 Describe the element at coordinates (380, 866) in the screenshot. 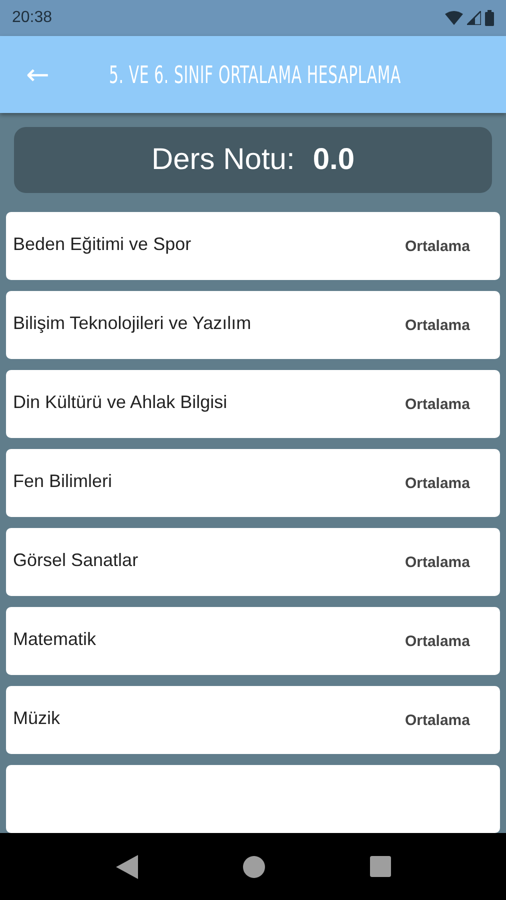

I see `recents-nav-icon` at that location.